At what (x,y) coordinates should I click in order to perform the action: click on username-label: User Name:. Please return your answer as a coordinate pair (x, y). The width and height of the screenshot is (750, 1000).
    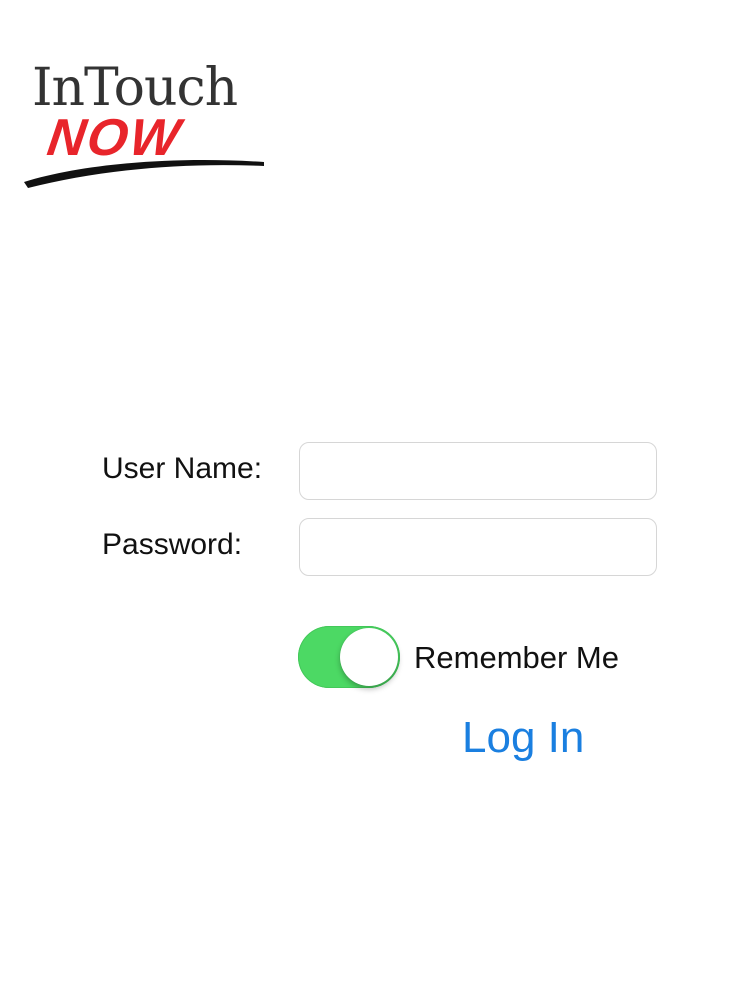
    Looking at the image, I should click on (182, 468).